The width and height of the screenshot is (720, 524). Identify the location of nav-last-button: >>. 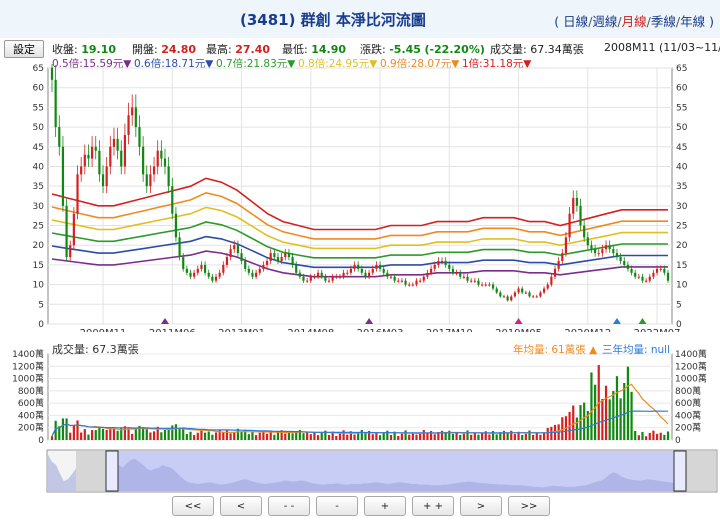
(529, 506).